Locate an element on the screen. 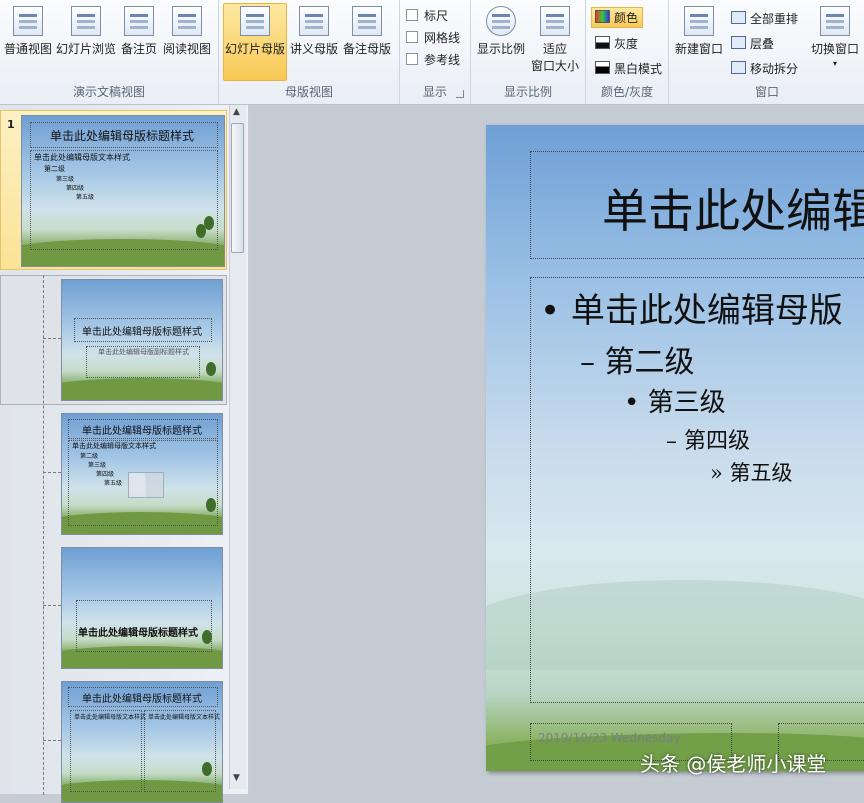  bullet-level-2: – 第二级 is located at coordinates (637, 362).